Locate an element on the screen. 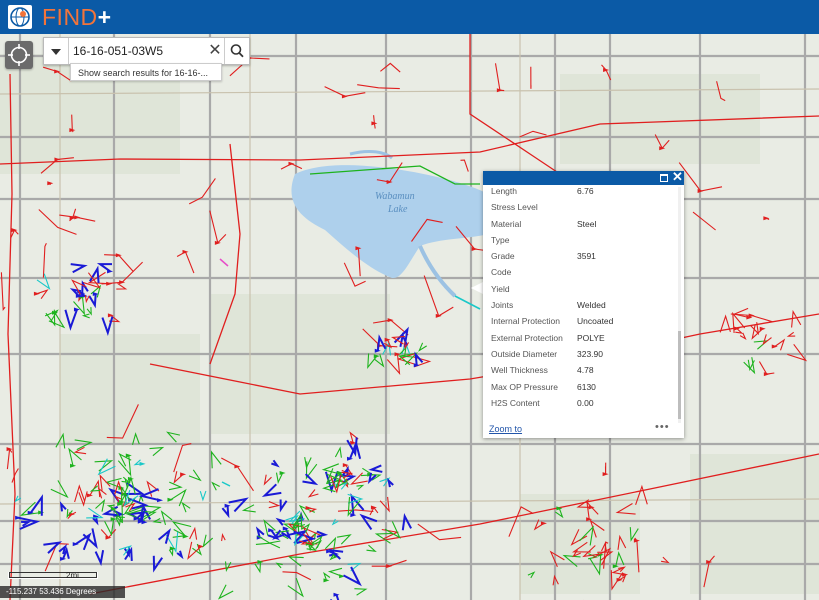 The height and width of the screenshot is (600, 819). app-title-plus: + is located at coordinates (104, 17).